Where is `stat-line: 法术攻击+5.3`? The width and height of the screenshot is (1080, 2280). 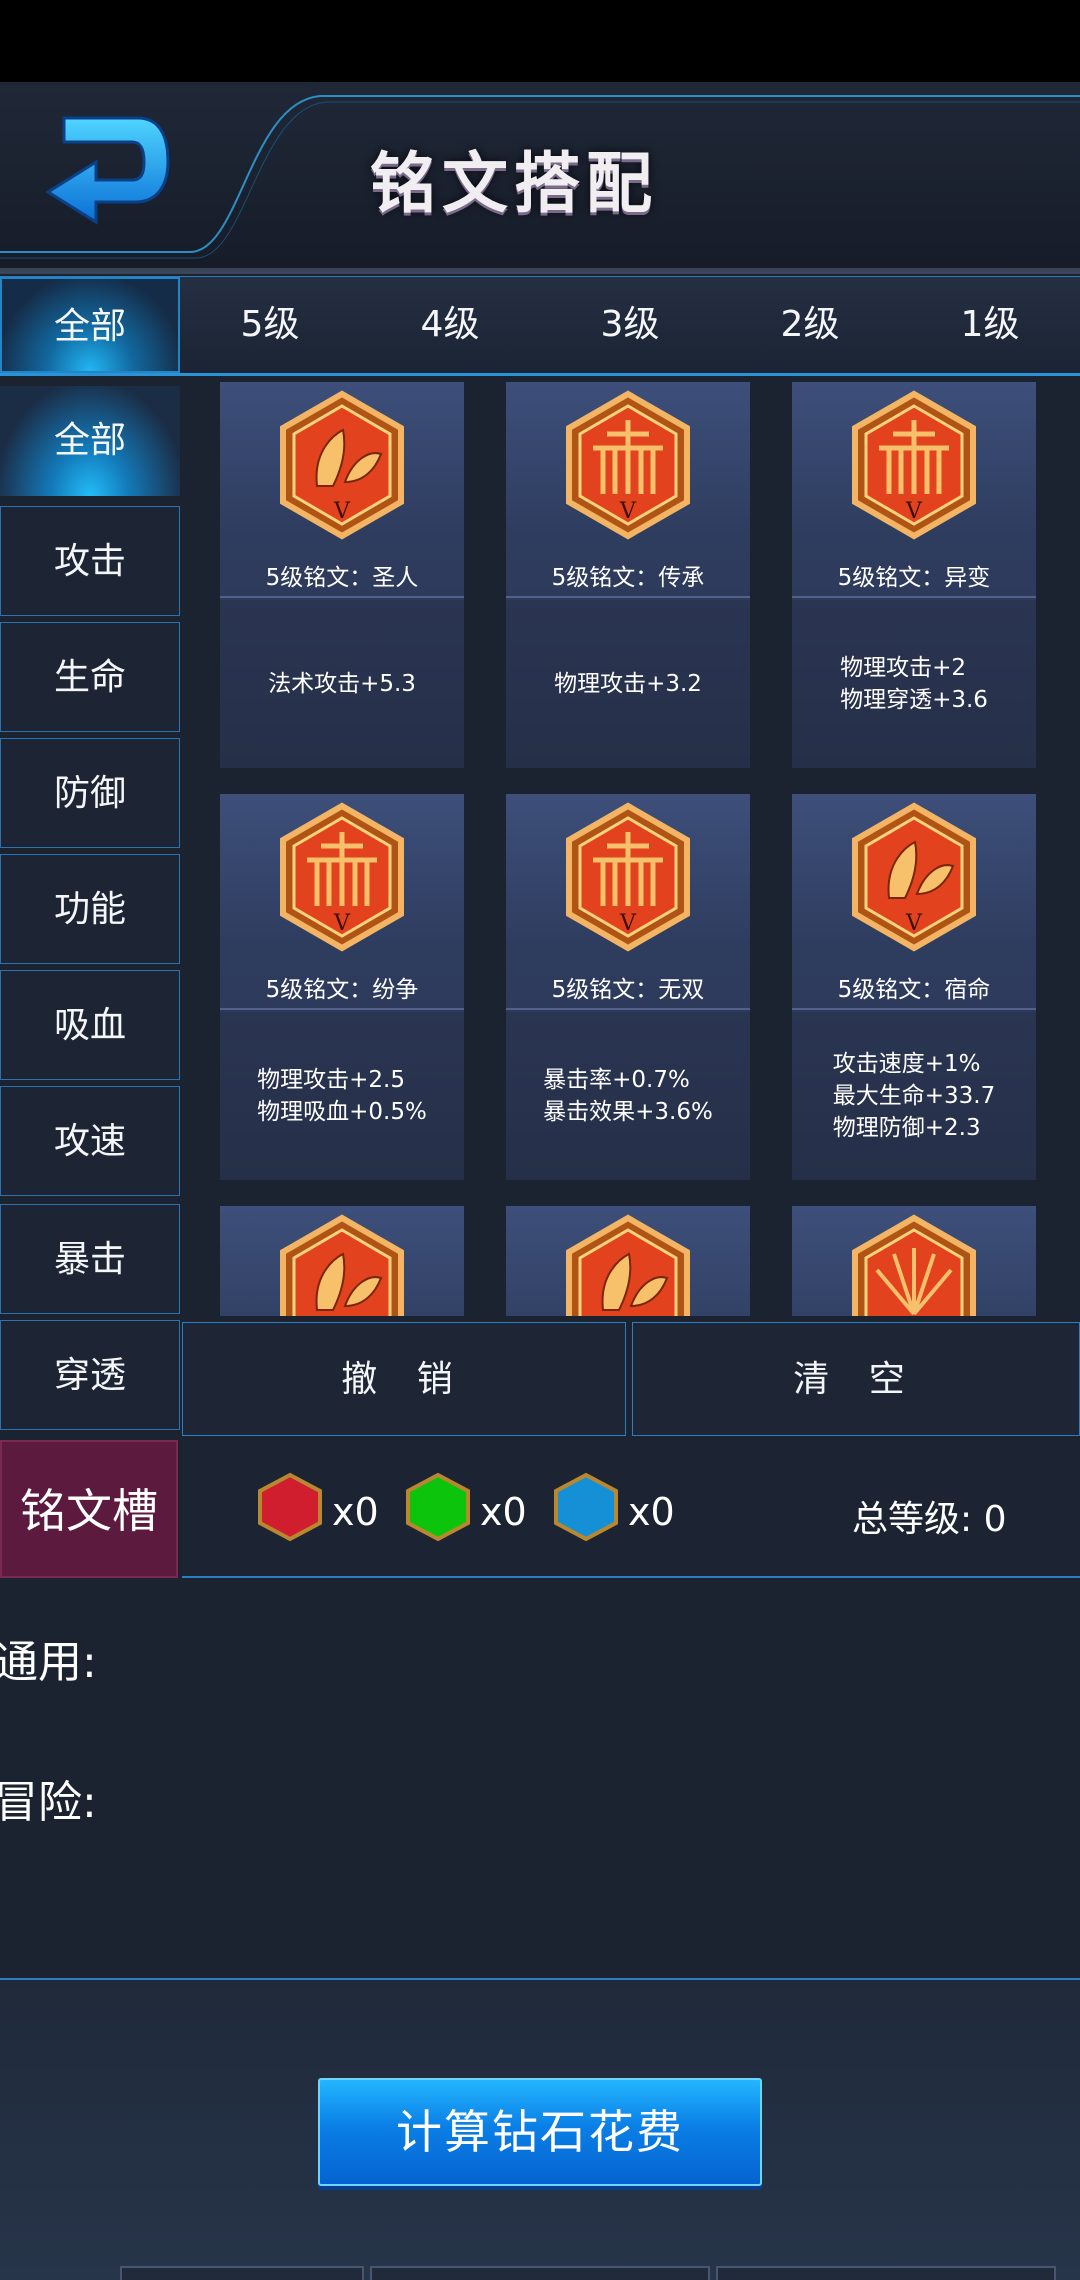
stat-line: 法术攻击+5.3 is located at coordinates (342, 684).